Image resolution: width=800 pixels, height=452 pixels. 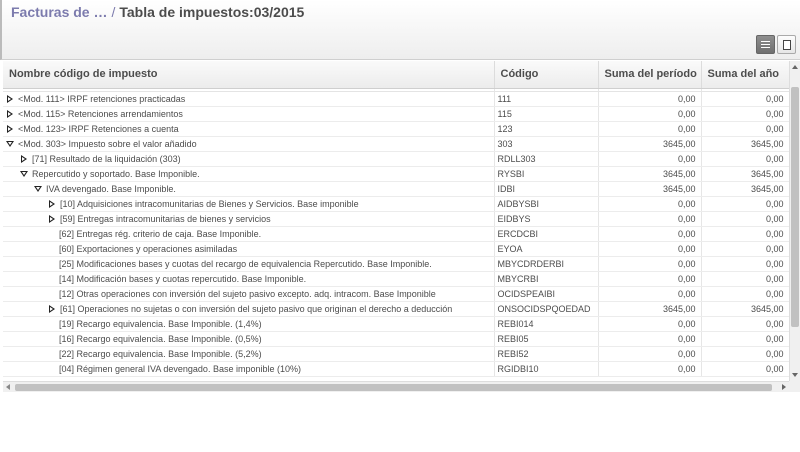 What do you see at coordinates (784, 387) in the screenshot?
I see `scroll-right-arrow-icon` at bounding box center [784, 387].